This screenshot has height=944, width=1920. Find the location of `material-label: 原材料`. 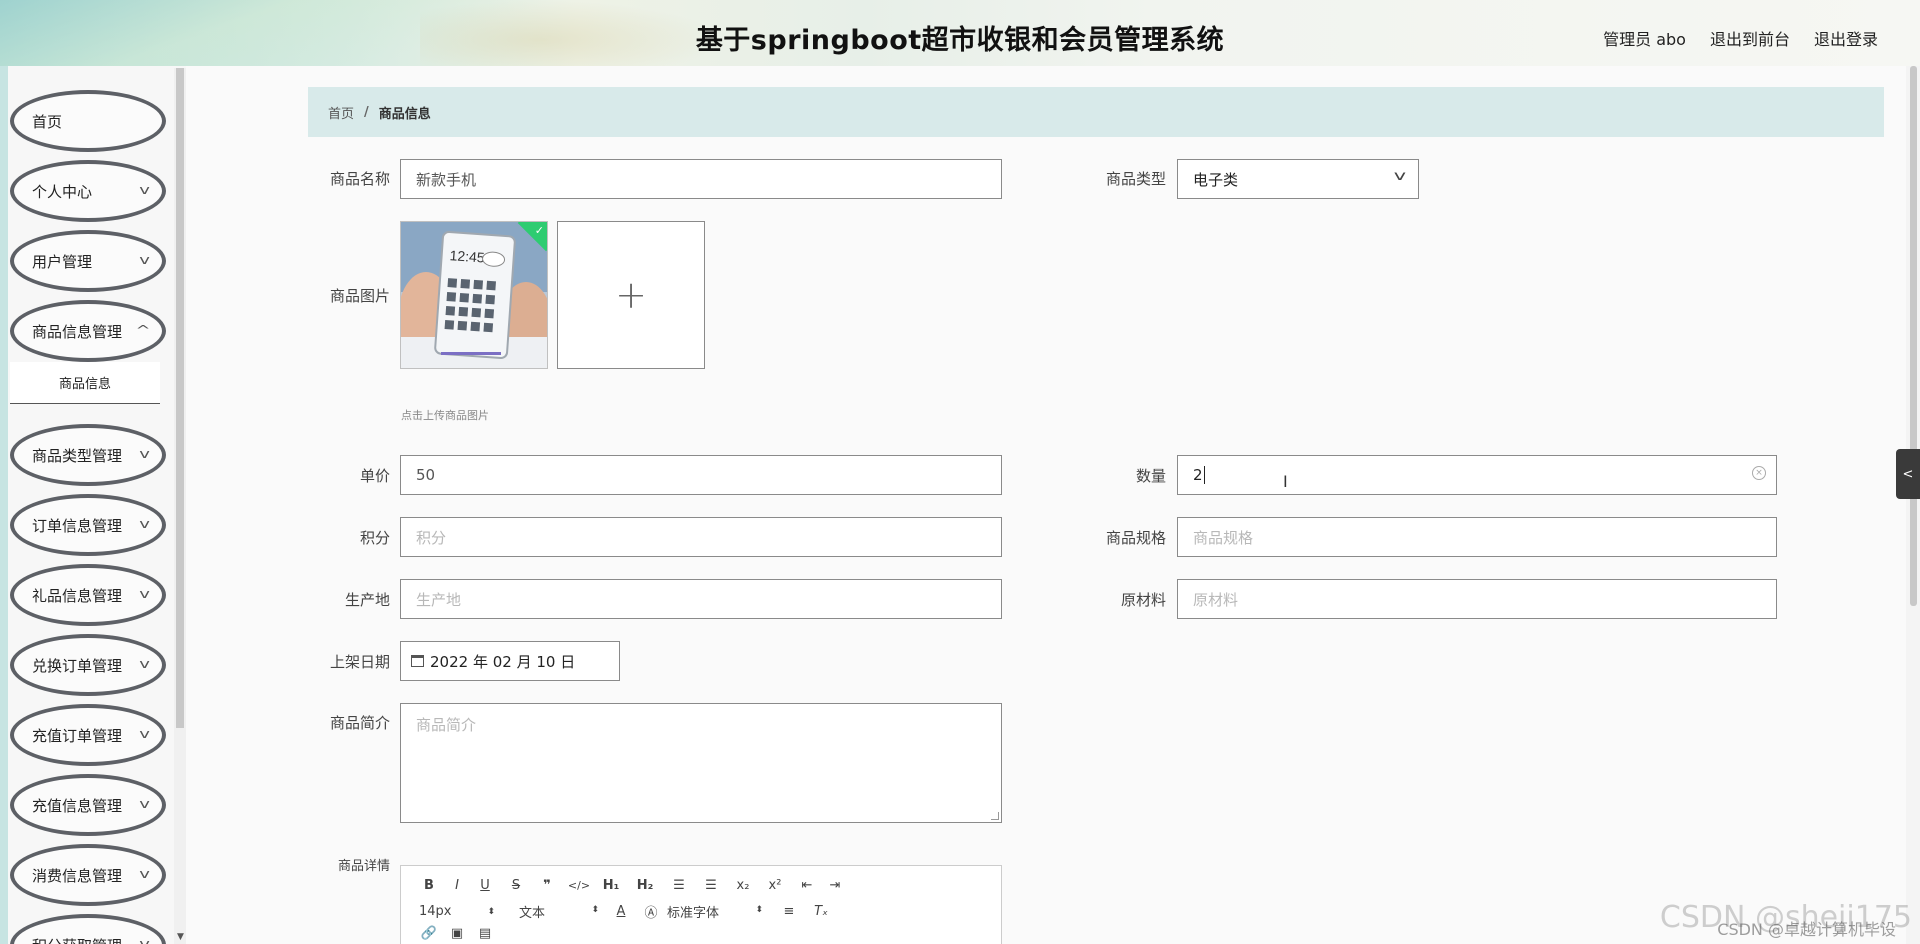

material-label: 原材料 is located at coordinates (1143, 600).